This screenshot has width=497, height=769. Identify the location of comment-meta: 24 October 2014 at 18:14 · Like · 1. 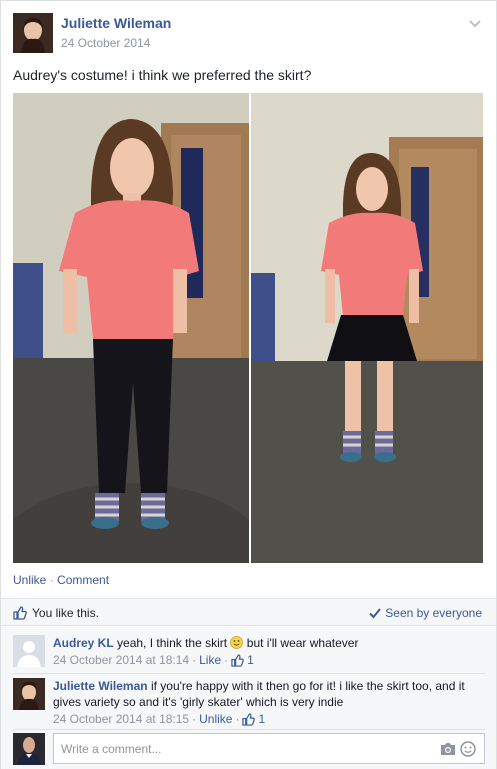
(153, 660).